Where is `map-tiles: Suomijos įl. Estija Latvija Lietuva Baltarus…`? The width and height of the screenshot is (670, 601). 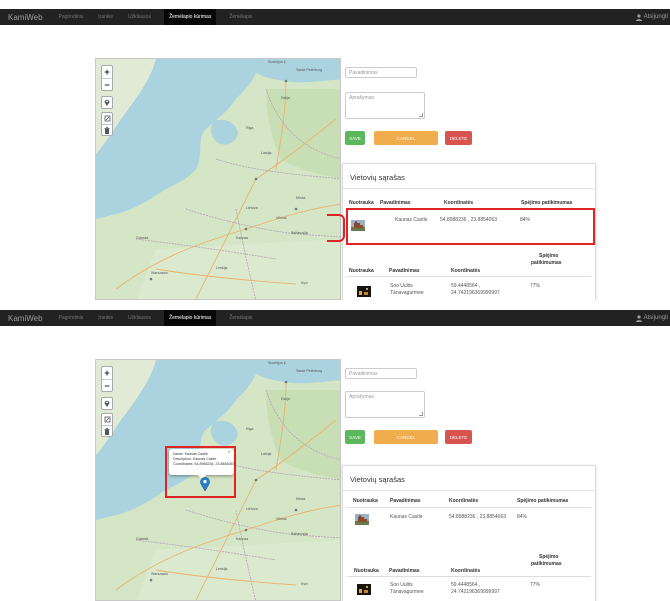
map-tiles: Suomijos įl. Estija Latvija Lietuva Baltarus… is located at coordinates (218, 179).